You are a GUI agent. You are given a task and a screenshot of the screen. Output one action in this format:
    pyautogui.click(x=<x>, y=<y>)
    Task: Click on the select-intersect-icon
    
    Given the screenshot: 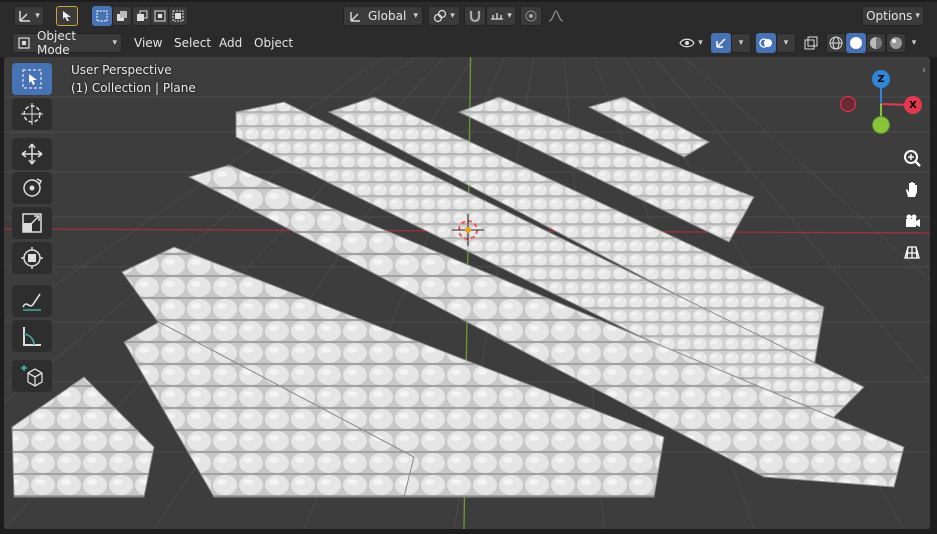 What is the action you would take?
    pyautogui.click(x=178, y=16)
    